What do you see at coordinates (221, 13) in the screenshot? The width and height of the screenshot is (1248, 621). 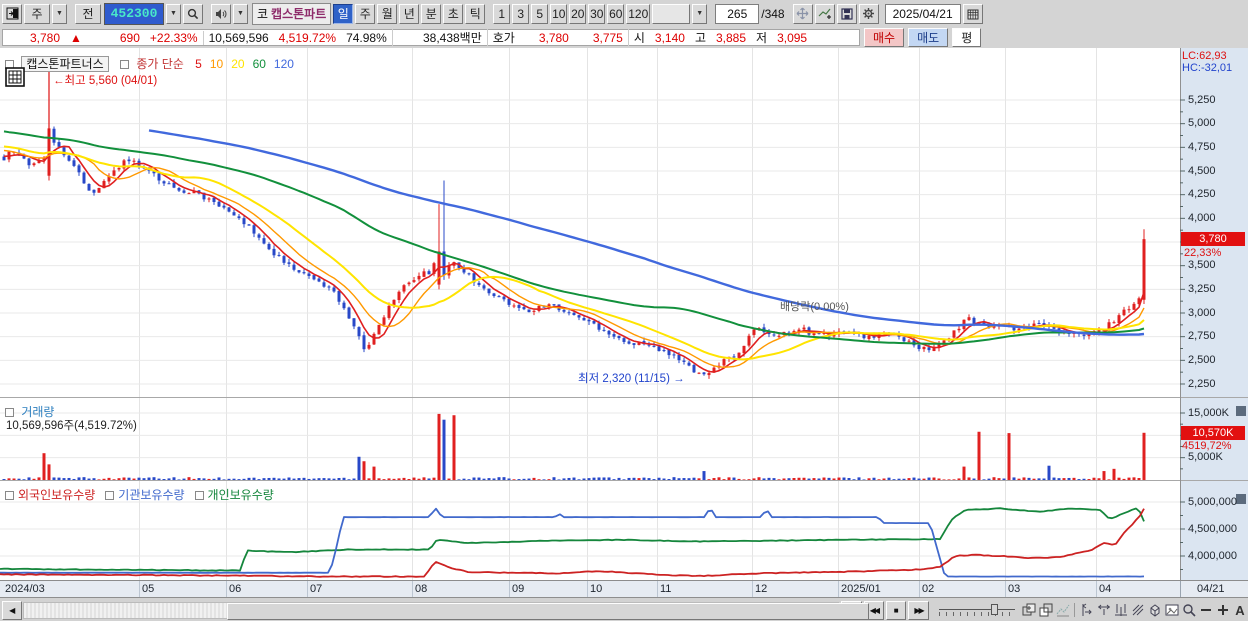 I see `sound-button` at bounding box center [221, 13].